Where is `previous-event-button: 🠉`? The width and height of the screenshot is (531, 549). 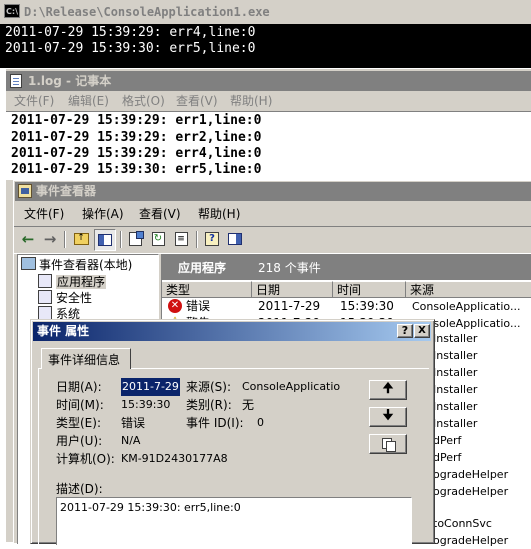
previous-event-button: 🠉 is located at coordinates (388, 390).